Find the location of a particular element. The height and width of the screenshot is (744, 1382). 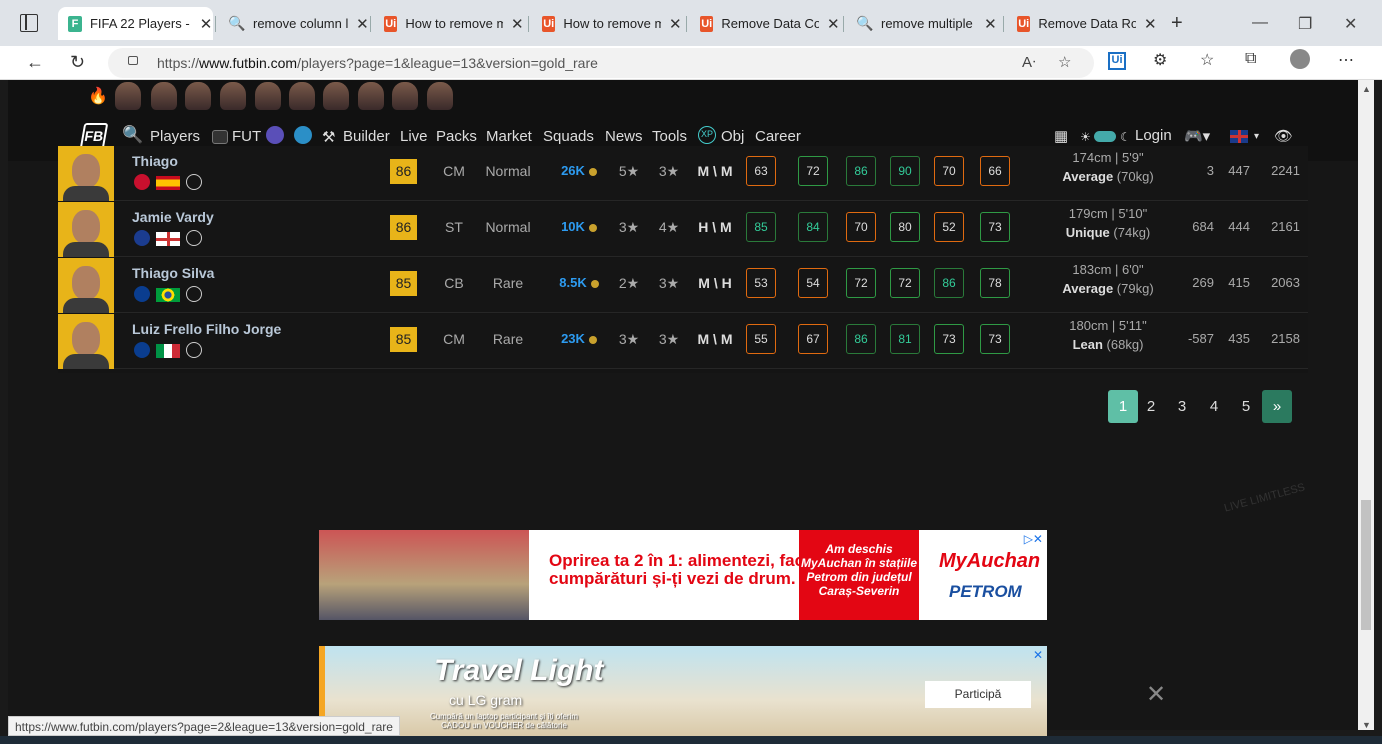

ad-close-icon: ▷✕ is located at coordinates (1033, 539).